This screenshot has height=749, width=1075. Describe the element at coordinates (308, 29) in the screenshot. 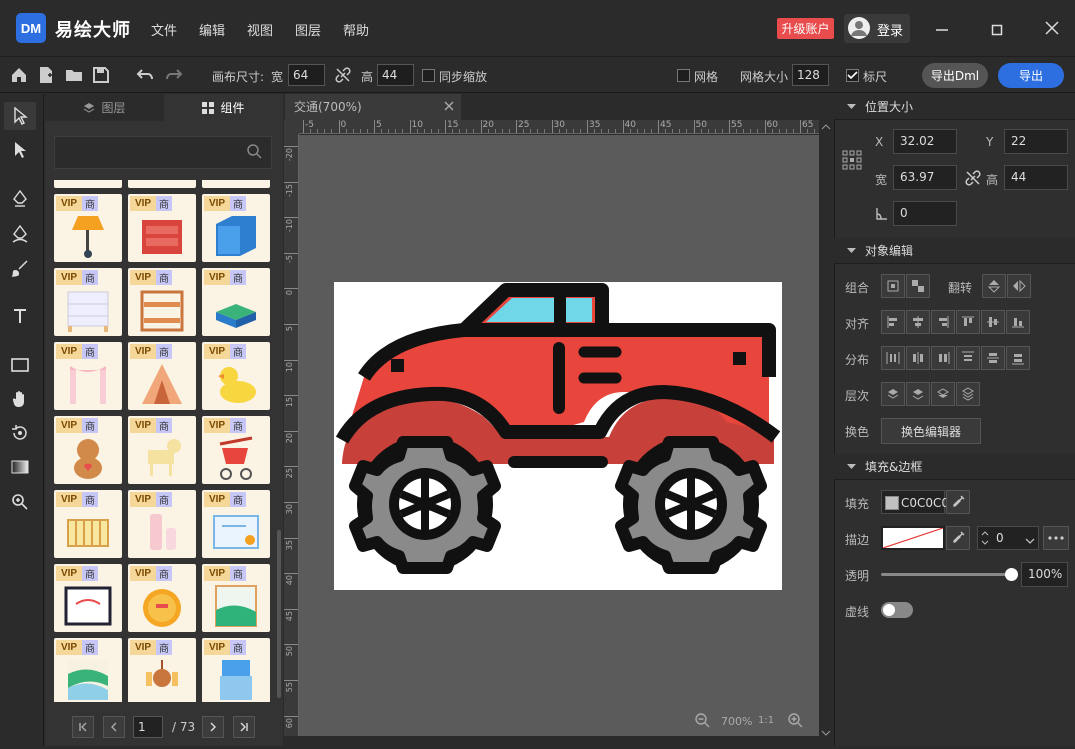

I see `menu-layer: 图层` at that location.